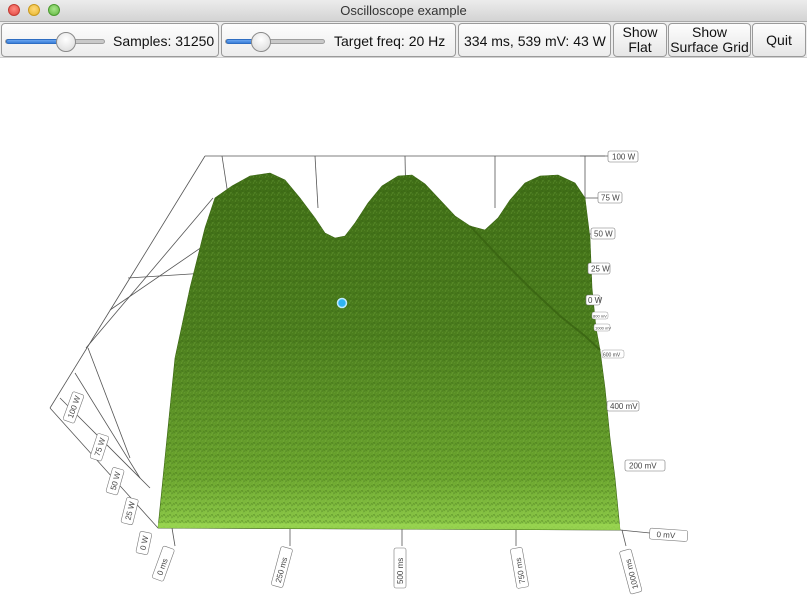  I want to click on quit-label: Quit, so click(779, 39).